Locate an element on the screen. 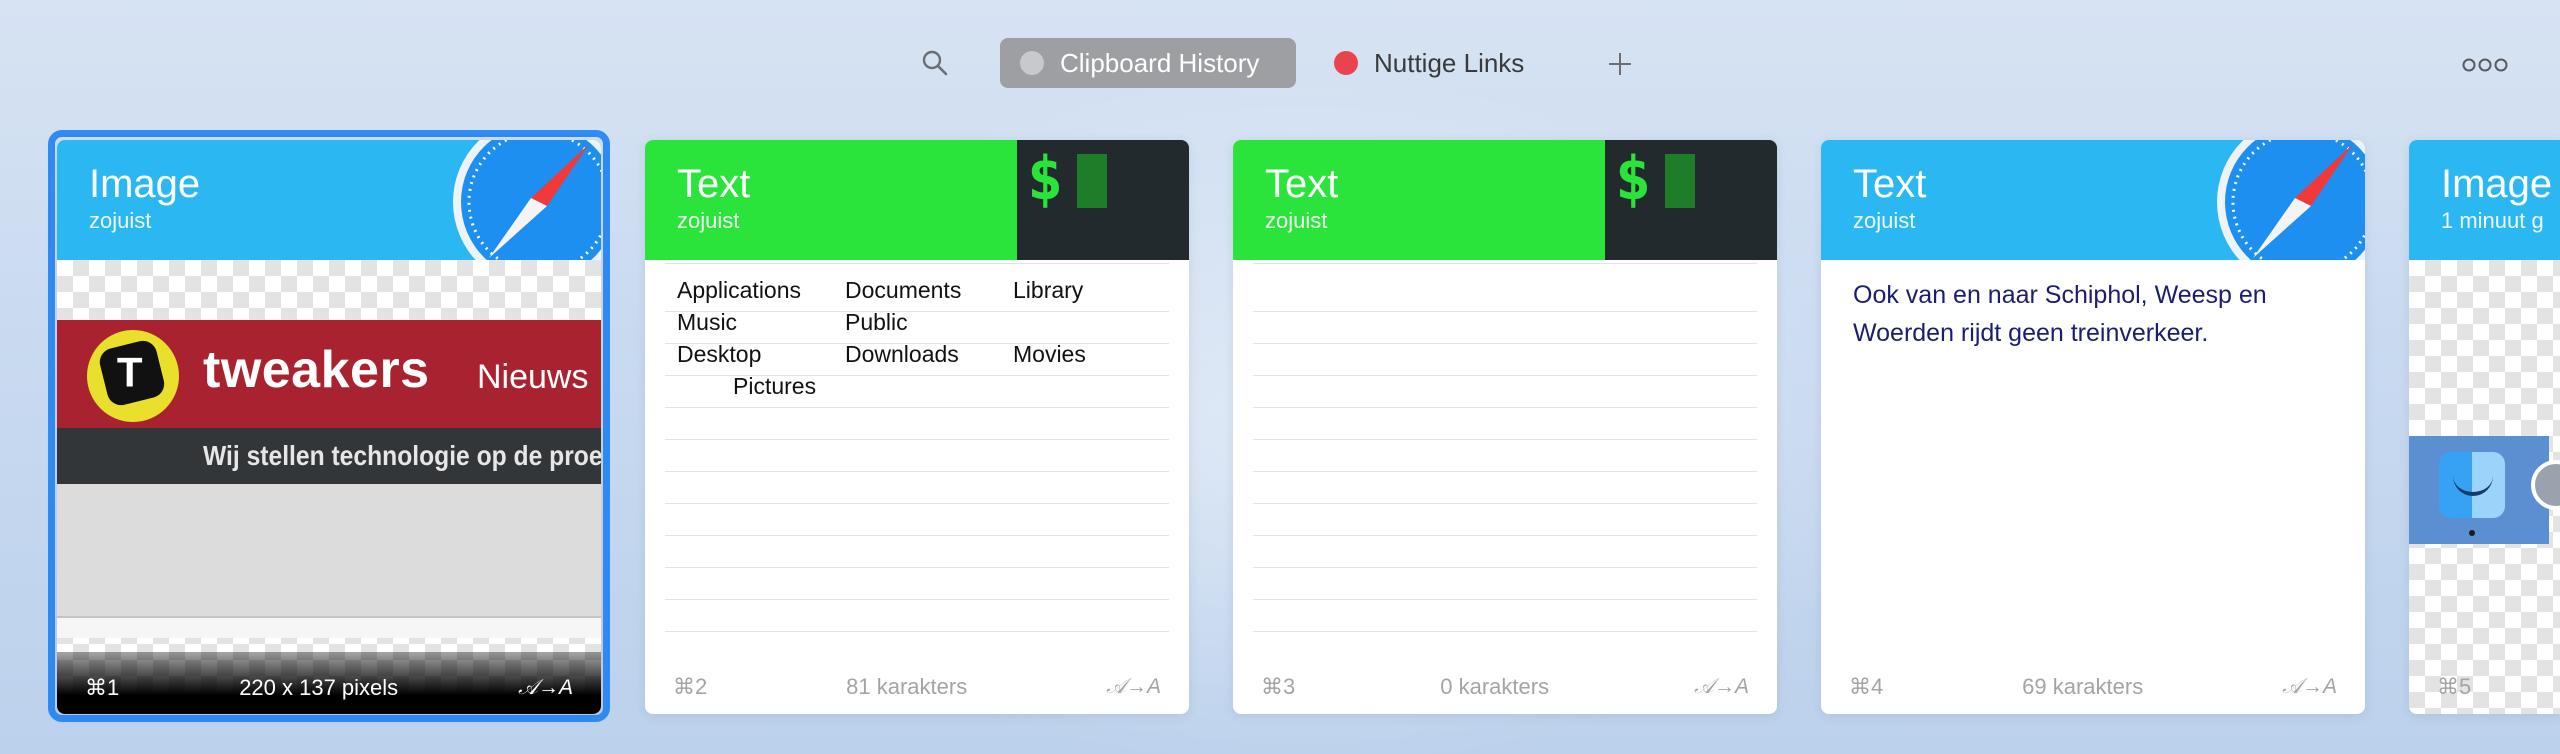 The width and height of the screenshot is (2560, 754). clip-info: 69 karakters is located at coordinates (2083, 686).